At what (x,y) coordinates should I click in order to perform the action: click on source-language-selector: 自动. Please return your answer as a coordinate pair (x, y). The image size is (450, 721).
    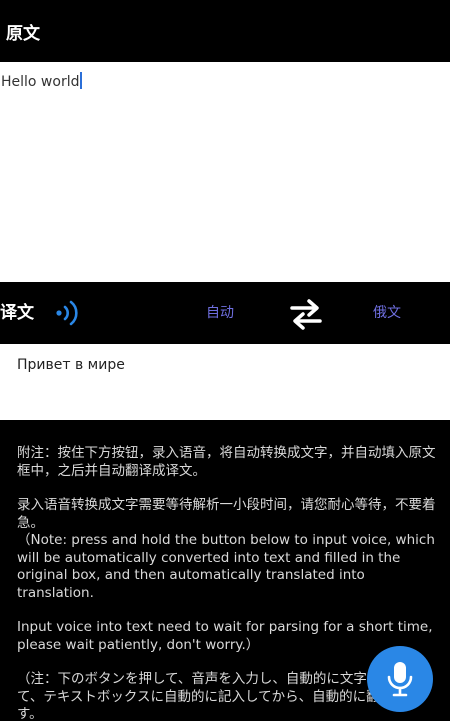
    Looking at the image, I should click on (220, 313).